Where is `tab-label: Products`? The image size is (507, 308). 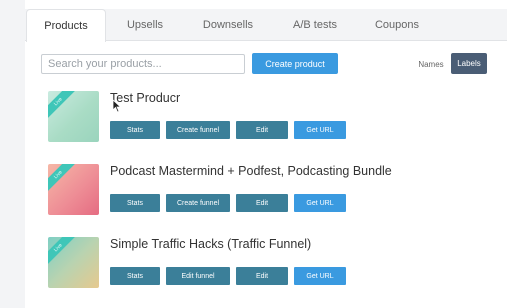 tab-label: Products is located at coordinates (66, 25).